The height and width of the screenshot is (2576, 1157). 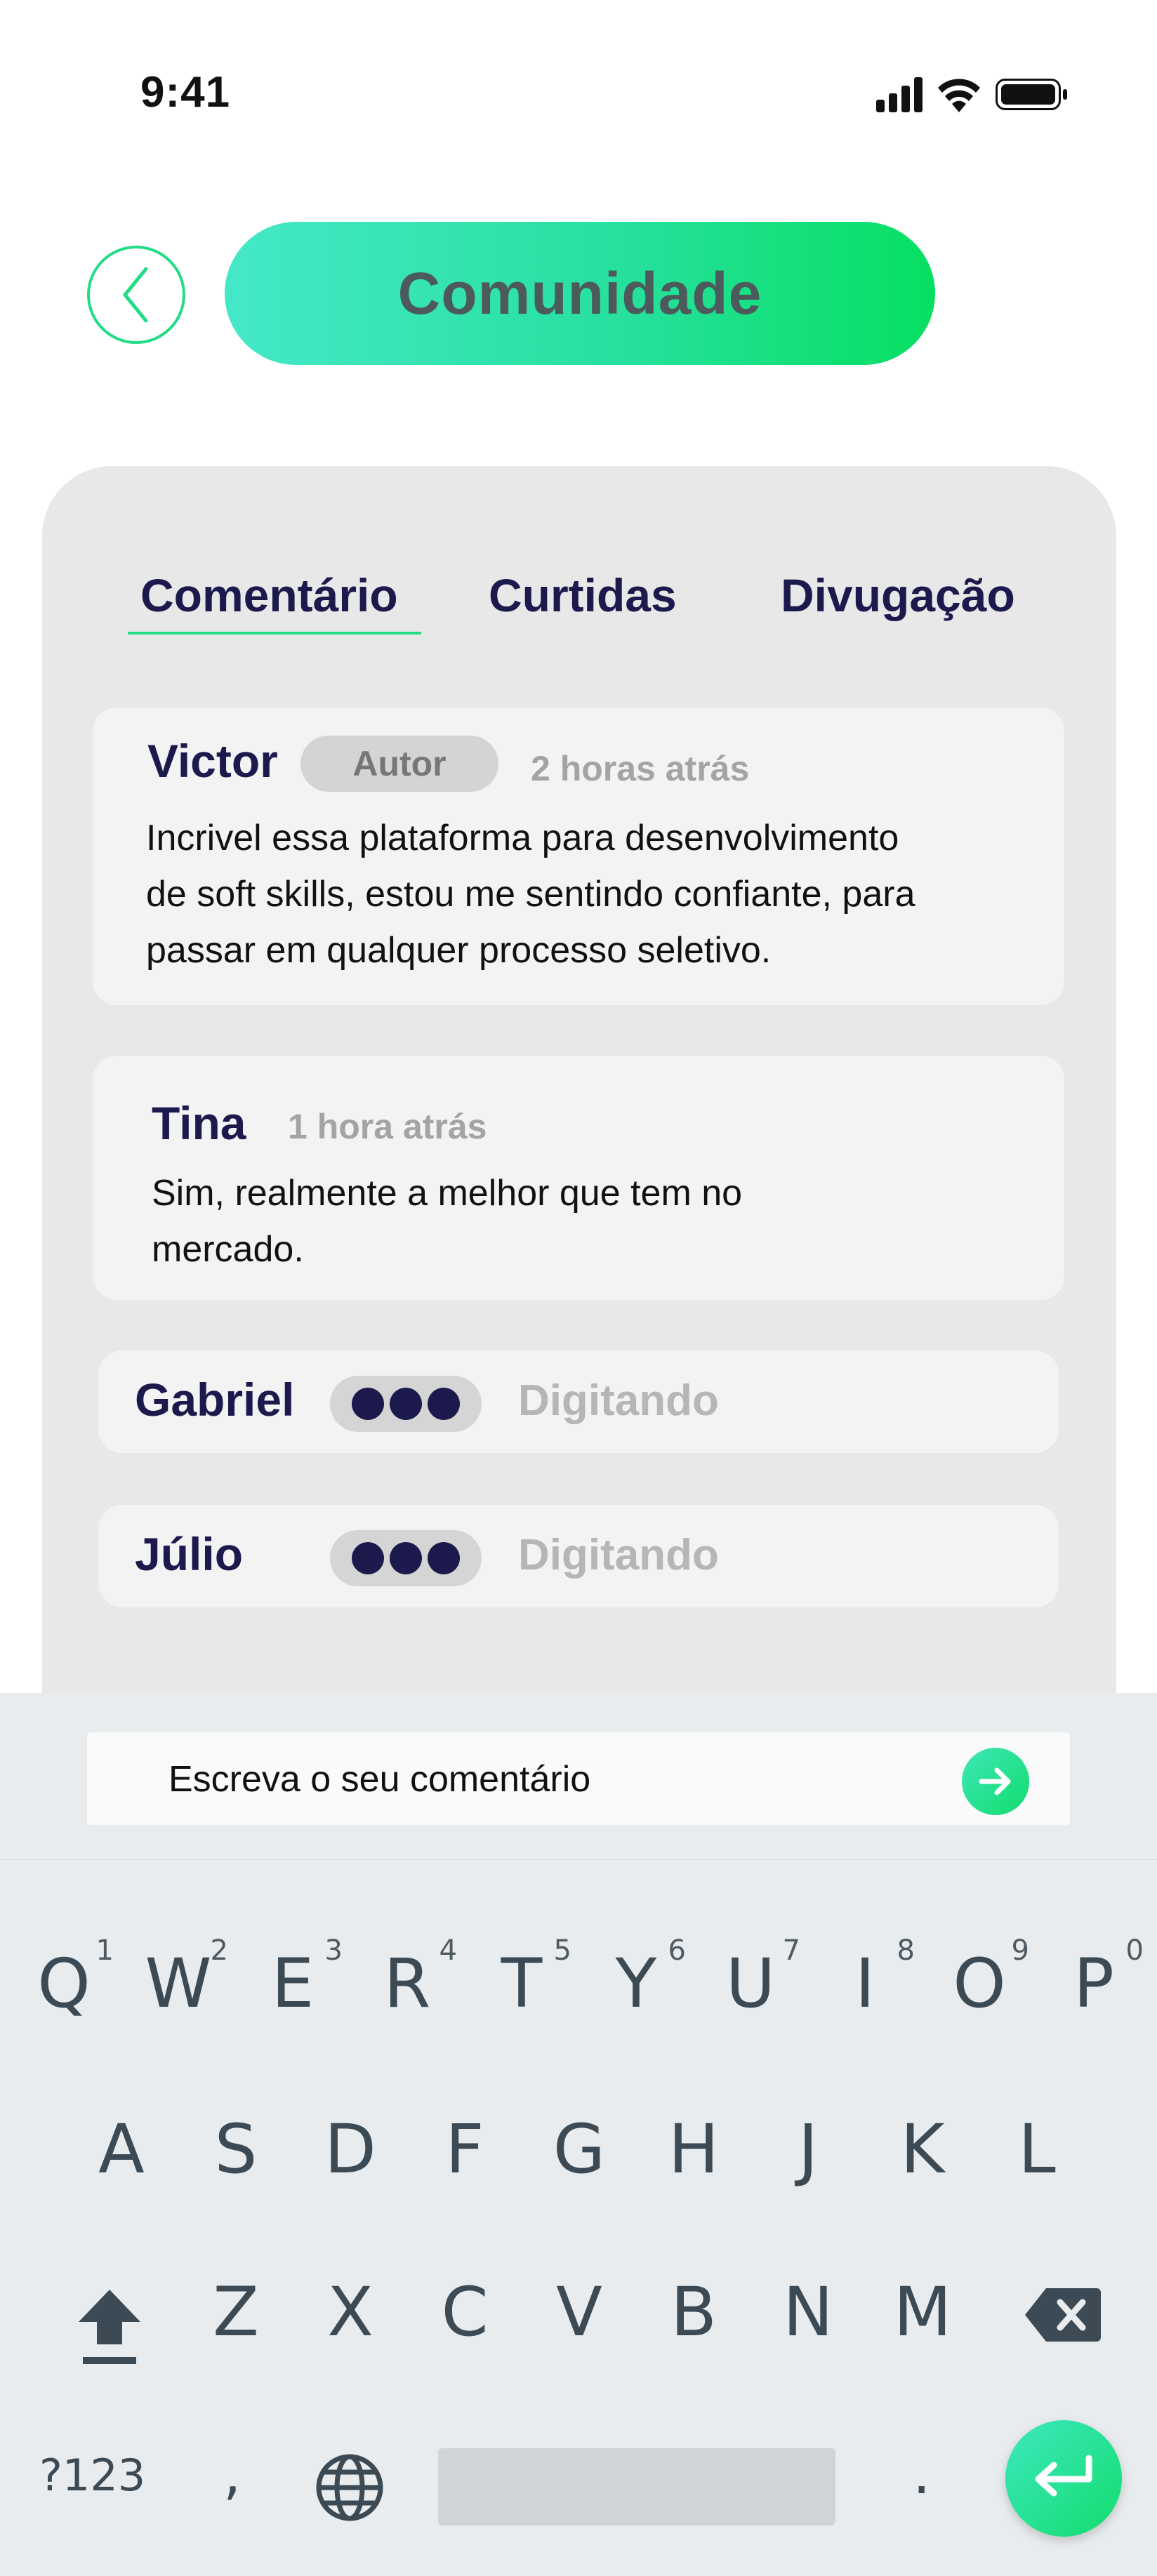 What do you see at coordinates (387, 1127) in the screenshot?
I see `comment-time: 1 hora atrás` at bounding box center [387, 1127].